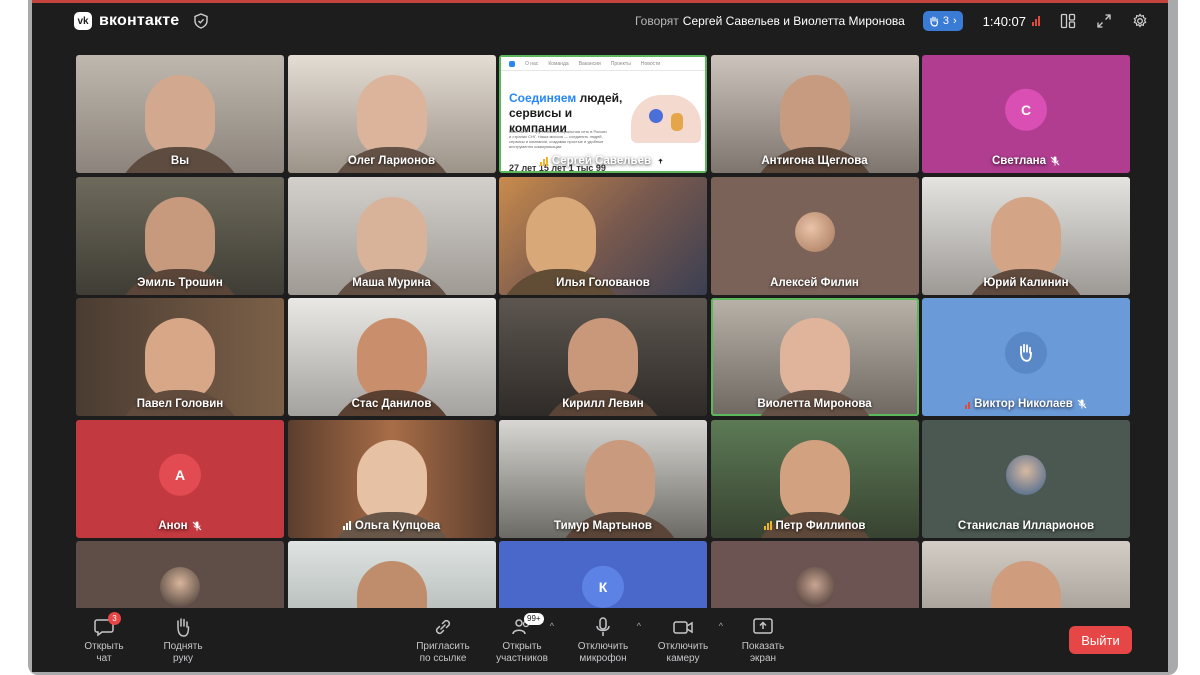  Describe the element at coordinates (392, 161) in the screenshot. I see `participant-label: Олег Ларионов` at that location.